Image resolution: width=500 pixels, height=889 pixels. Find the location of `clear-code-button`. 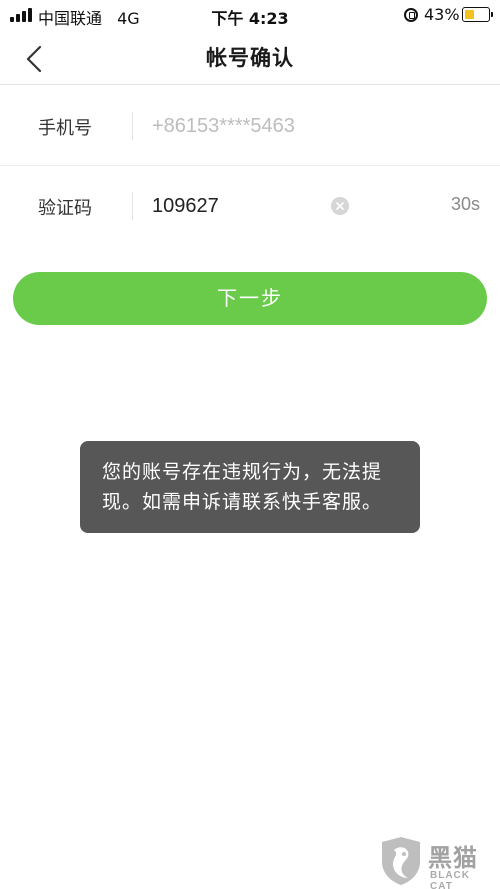

clear-code-button is located at coordinates (340, 206).